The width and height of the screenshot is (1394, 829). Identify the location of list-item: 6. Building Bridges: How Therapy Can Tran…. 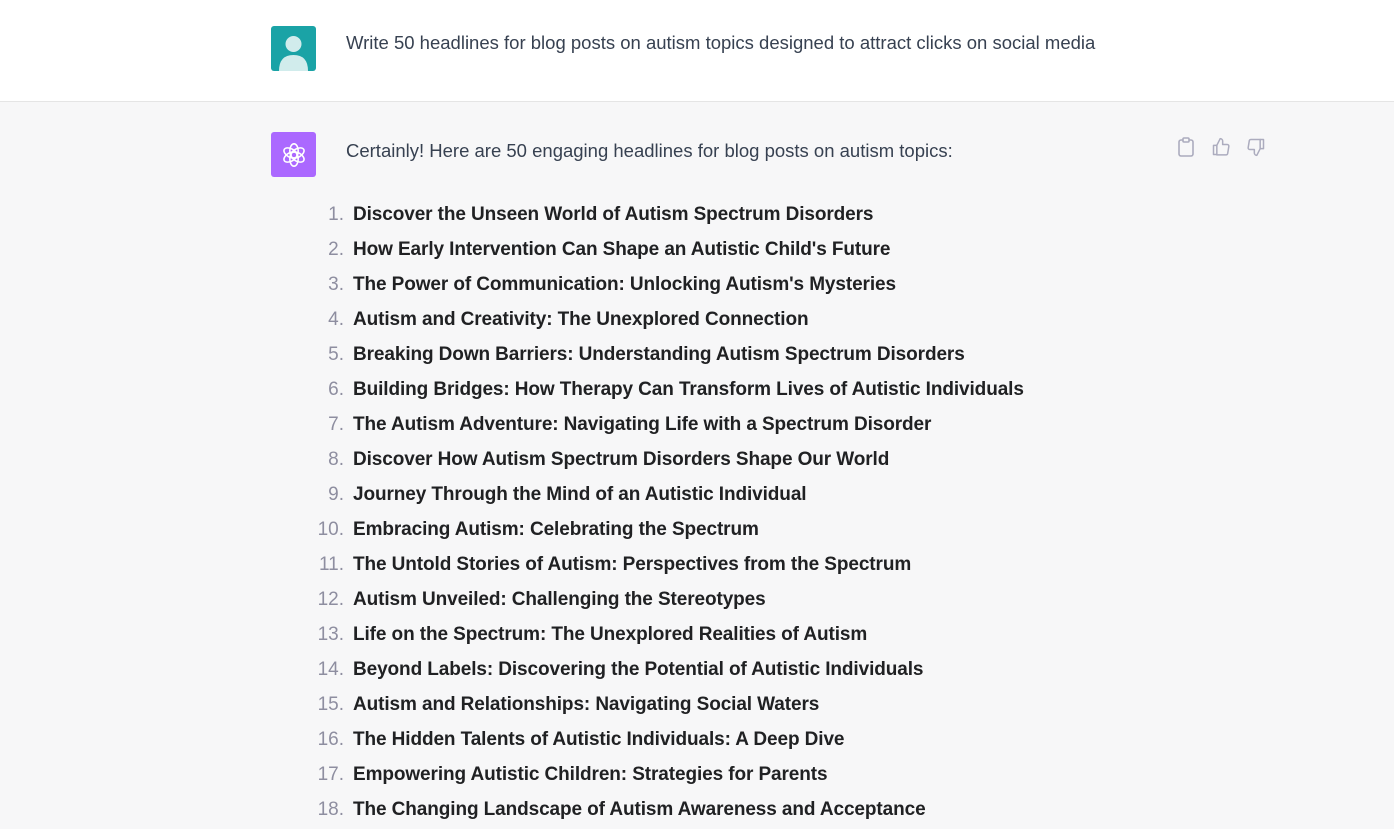
(662, 389).